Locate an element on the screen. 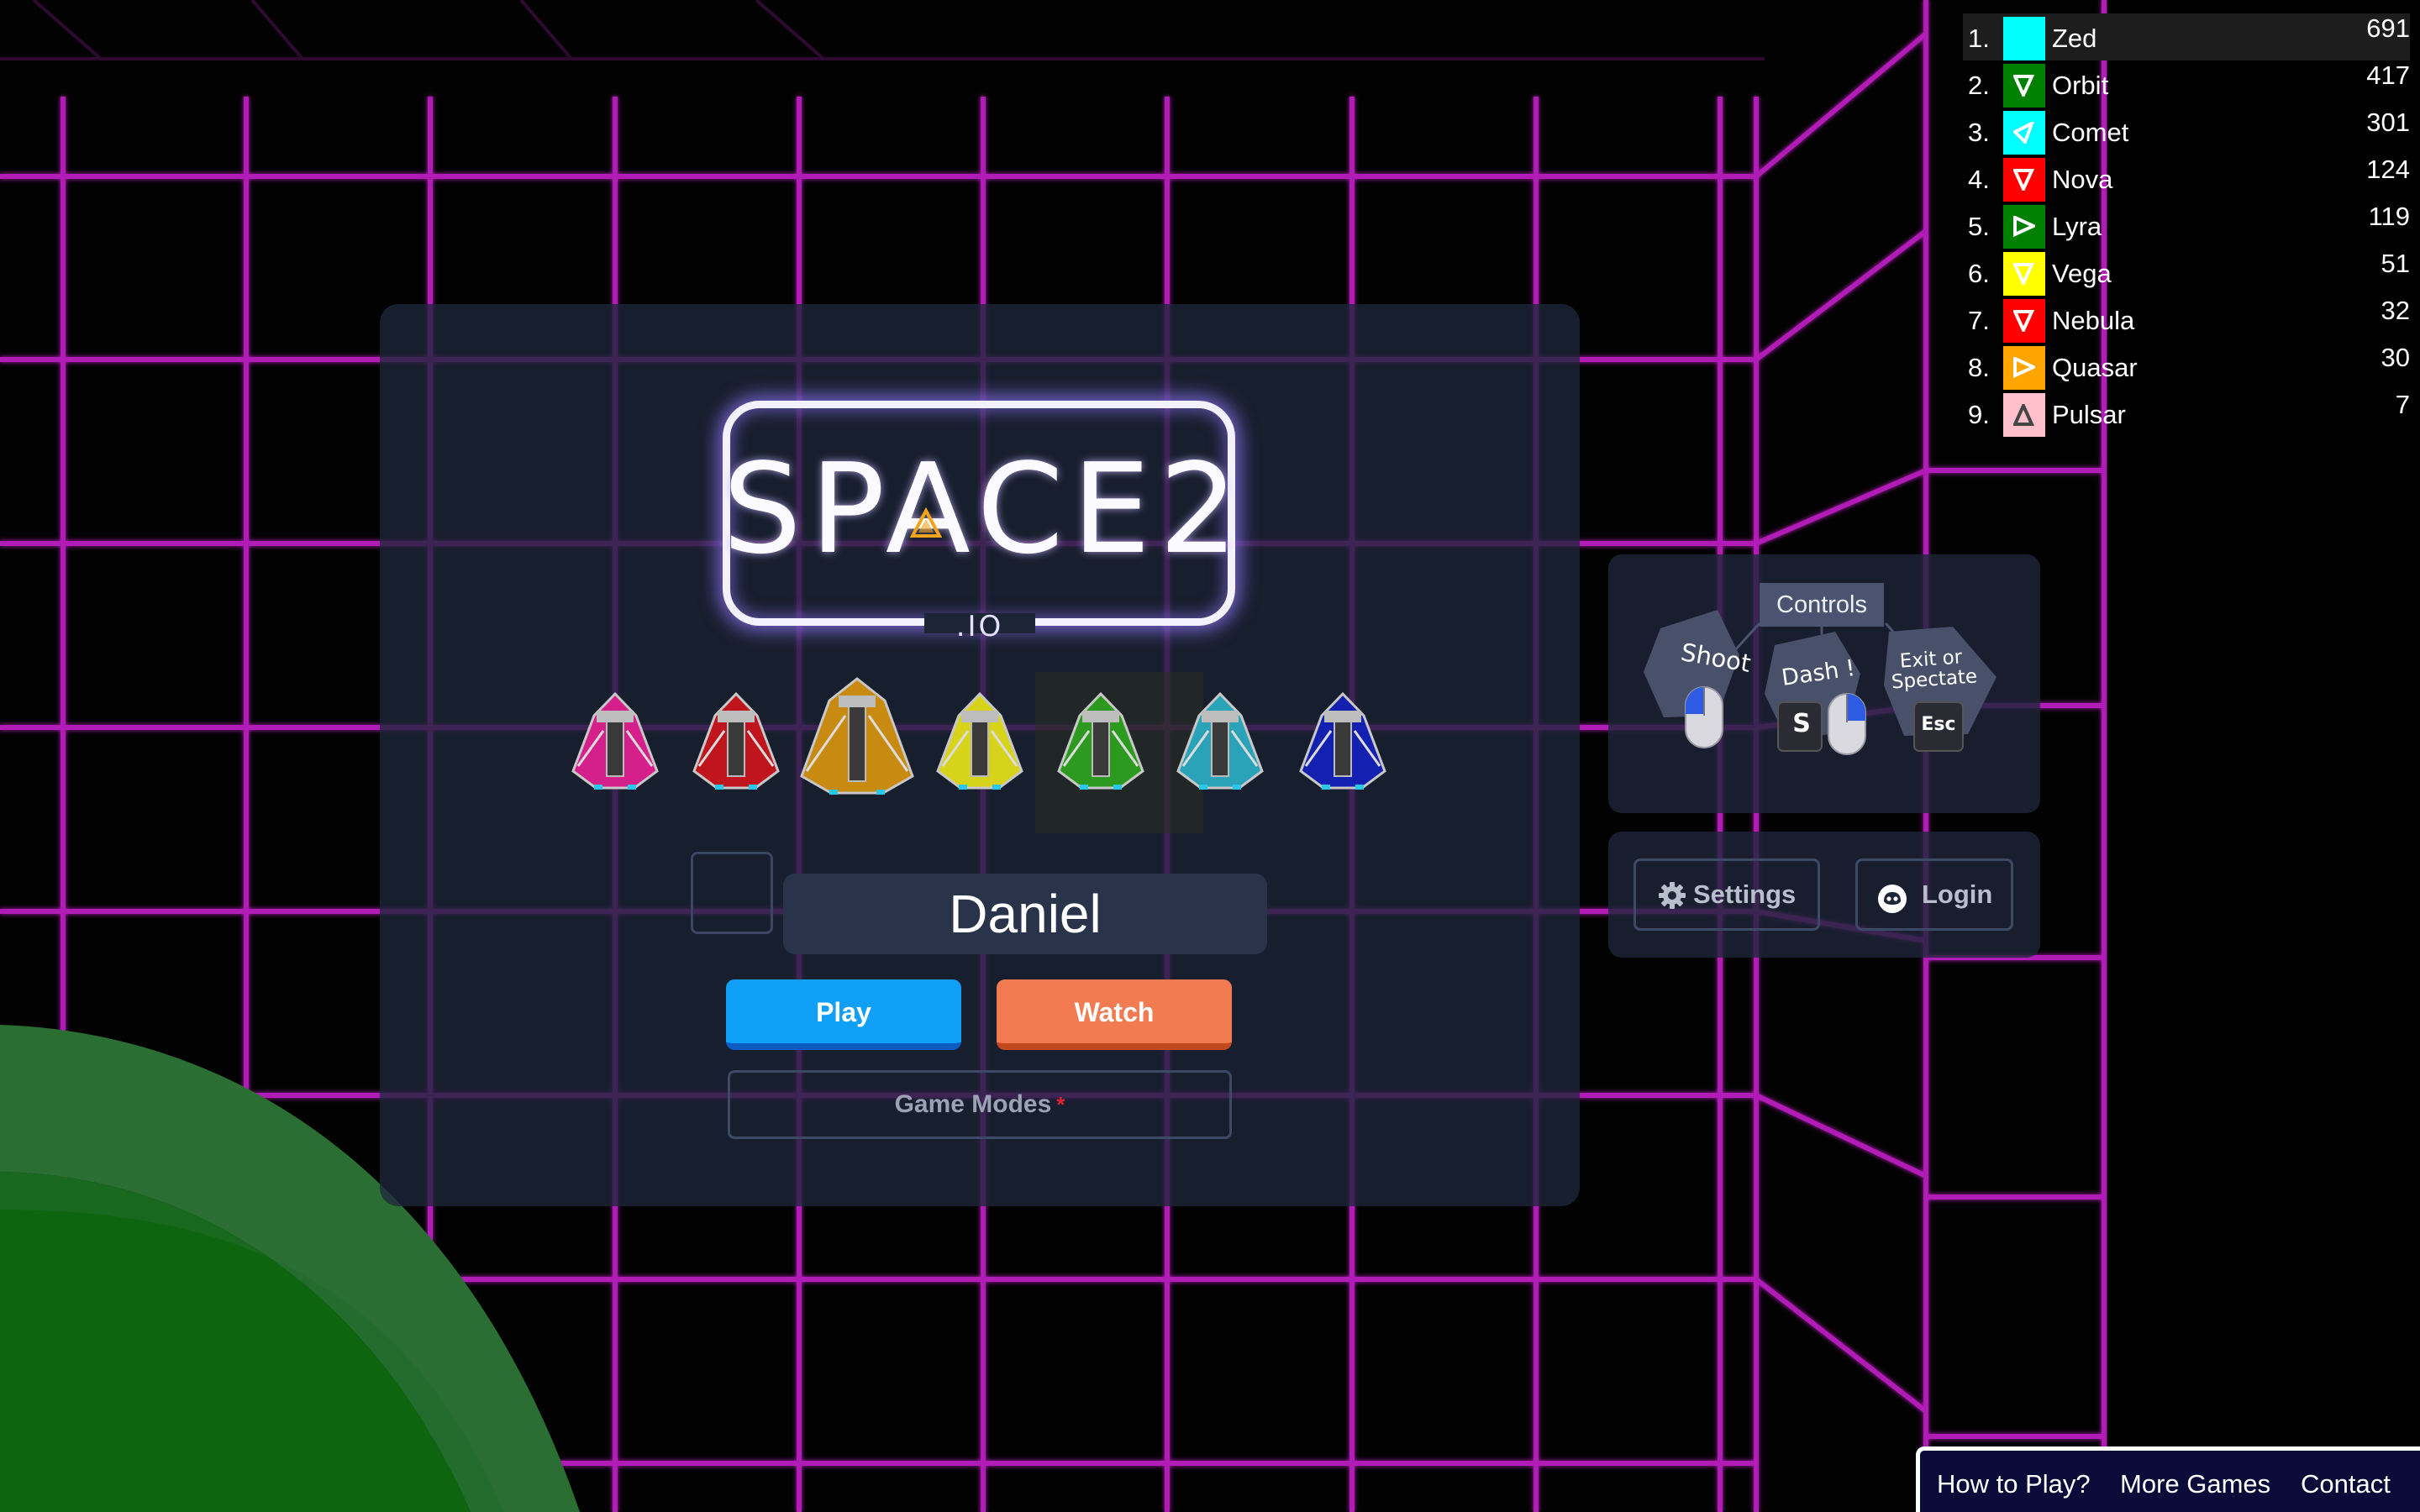  leaderboard-rank: 3. is located at coordinates (1979, 132).